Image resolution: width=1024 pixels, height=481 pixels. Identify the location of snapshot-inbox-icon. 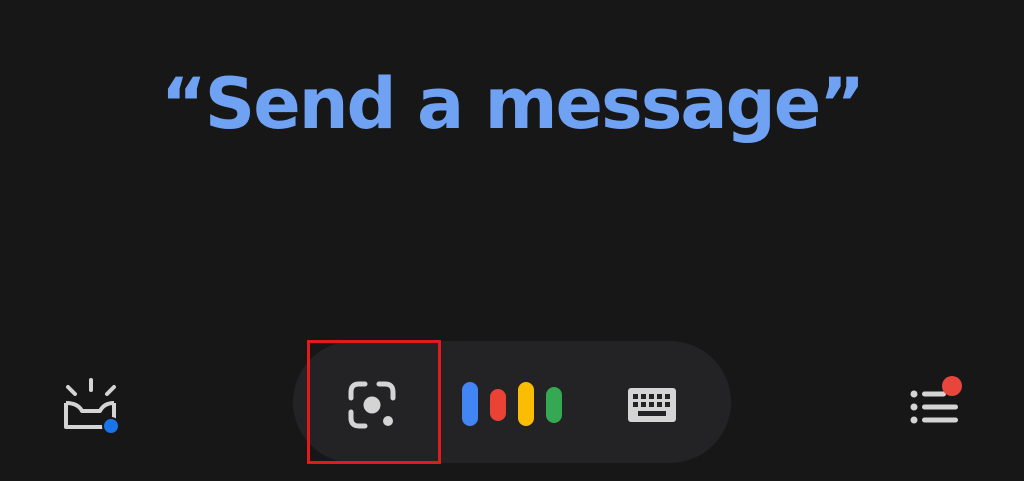
(92, 406).